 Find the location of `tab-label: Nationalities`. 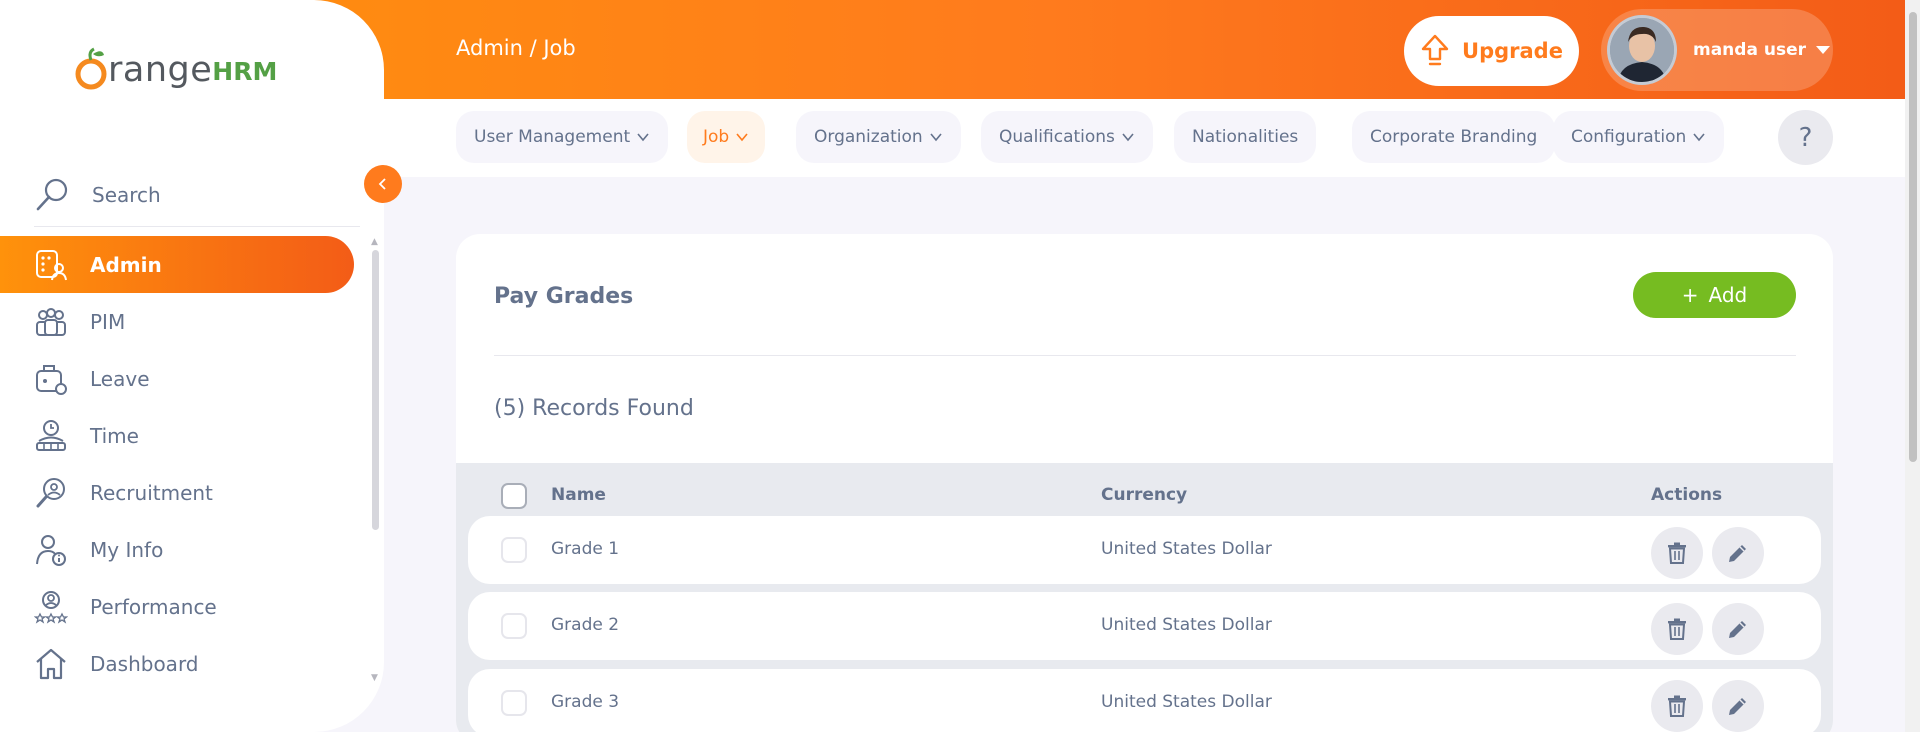

tab-label: Nationalities is located at coordinates (1245, 137).